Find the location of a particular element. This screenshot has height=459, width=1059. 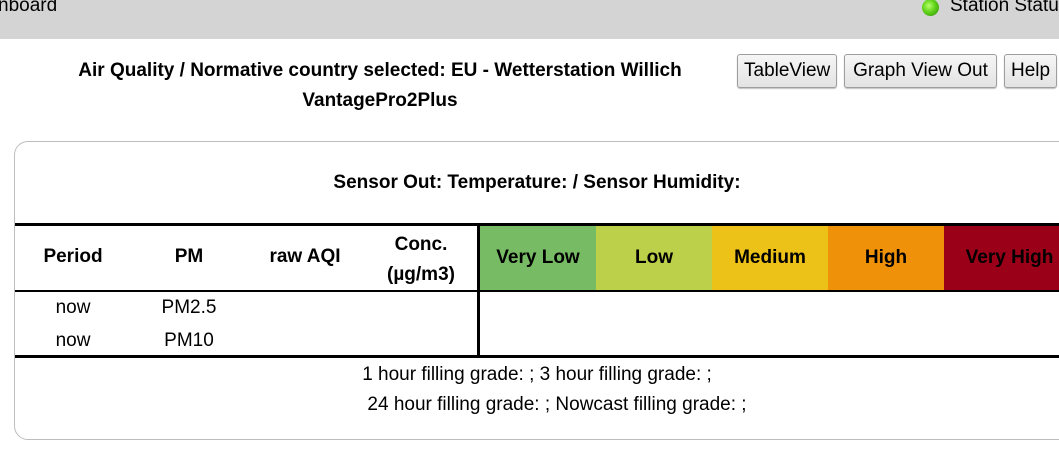

graph-view-out-button: Graph View Out is located at coordinates (920, 71).